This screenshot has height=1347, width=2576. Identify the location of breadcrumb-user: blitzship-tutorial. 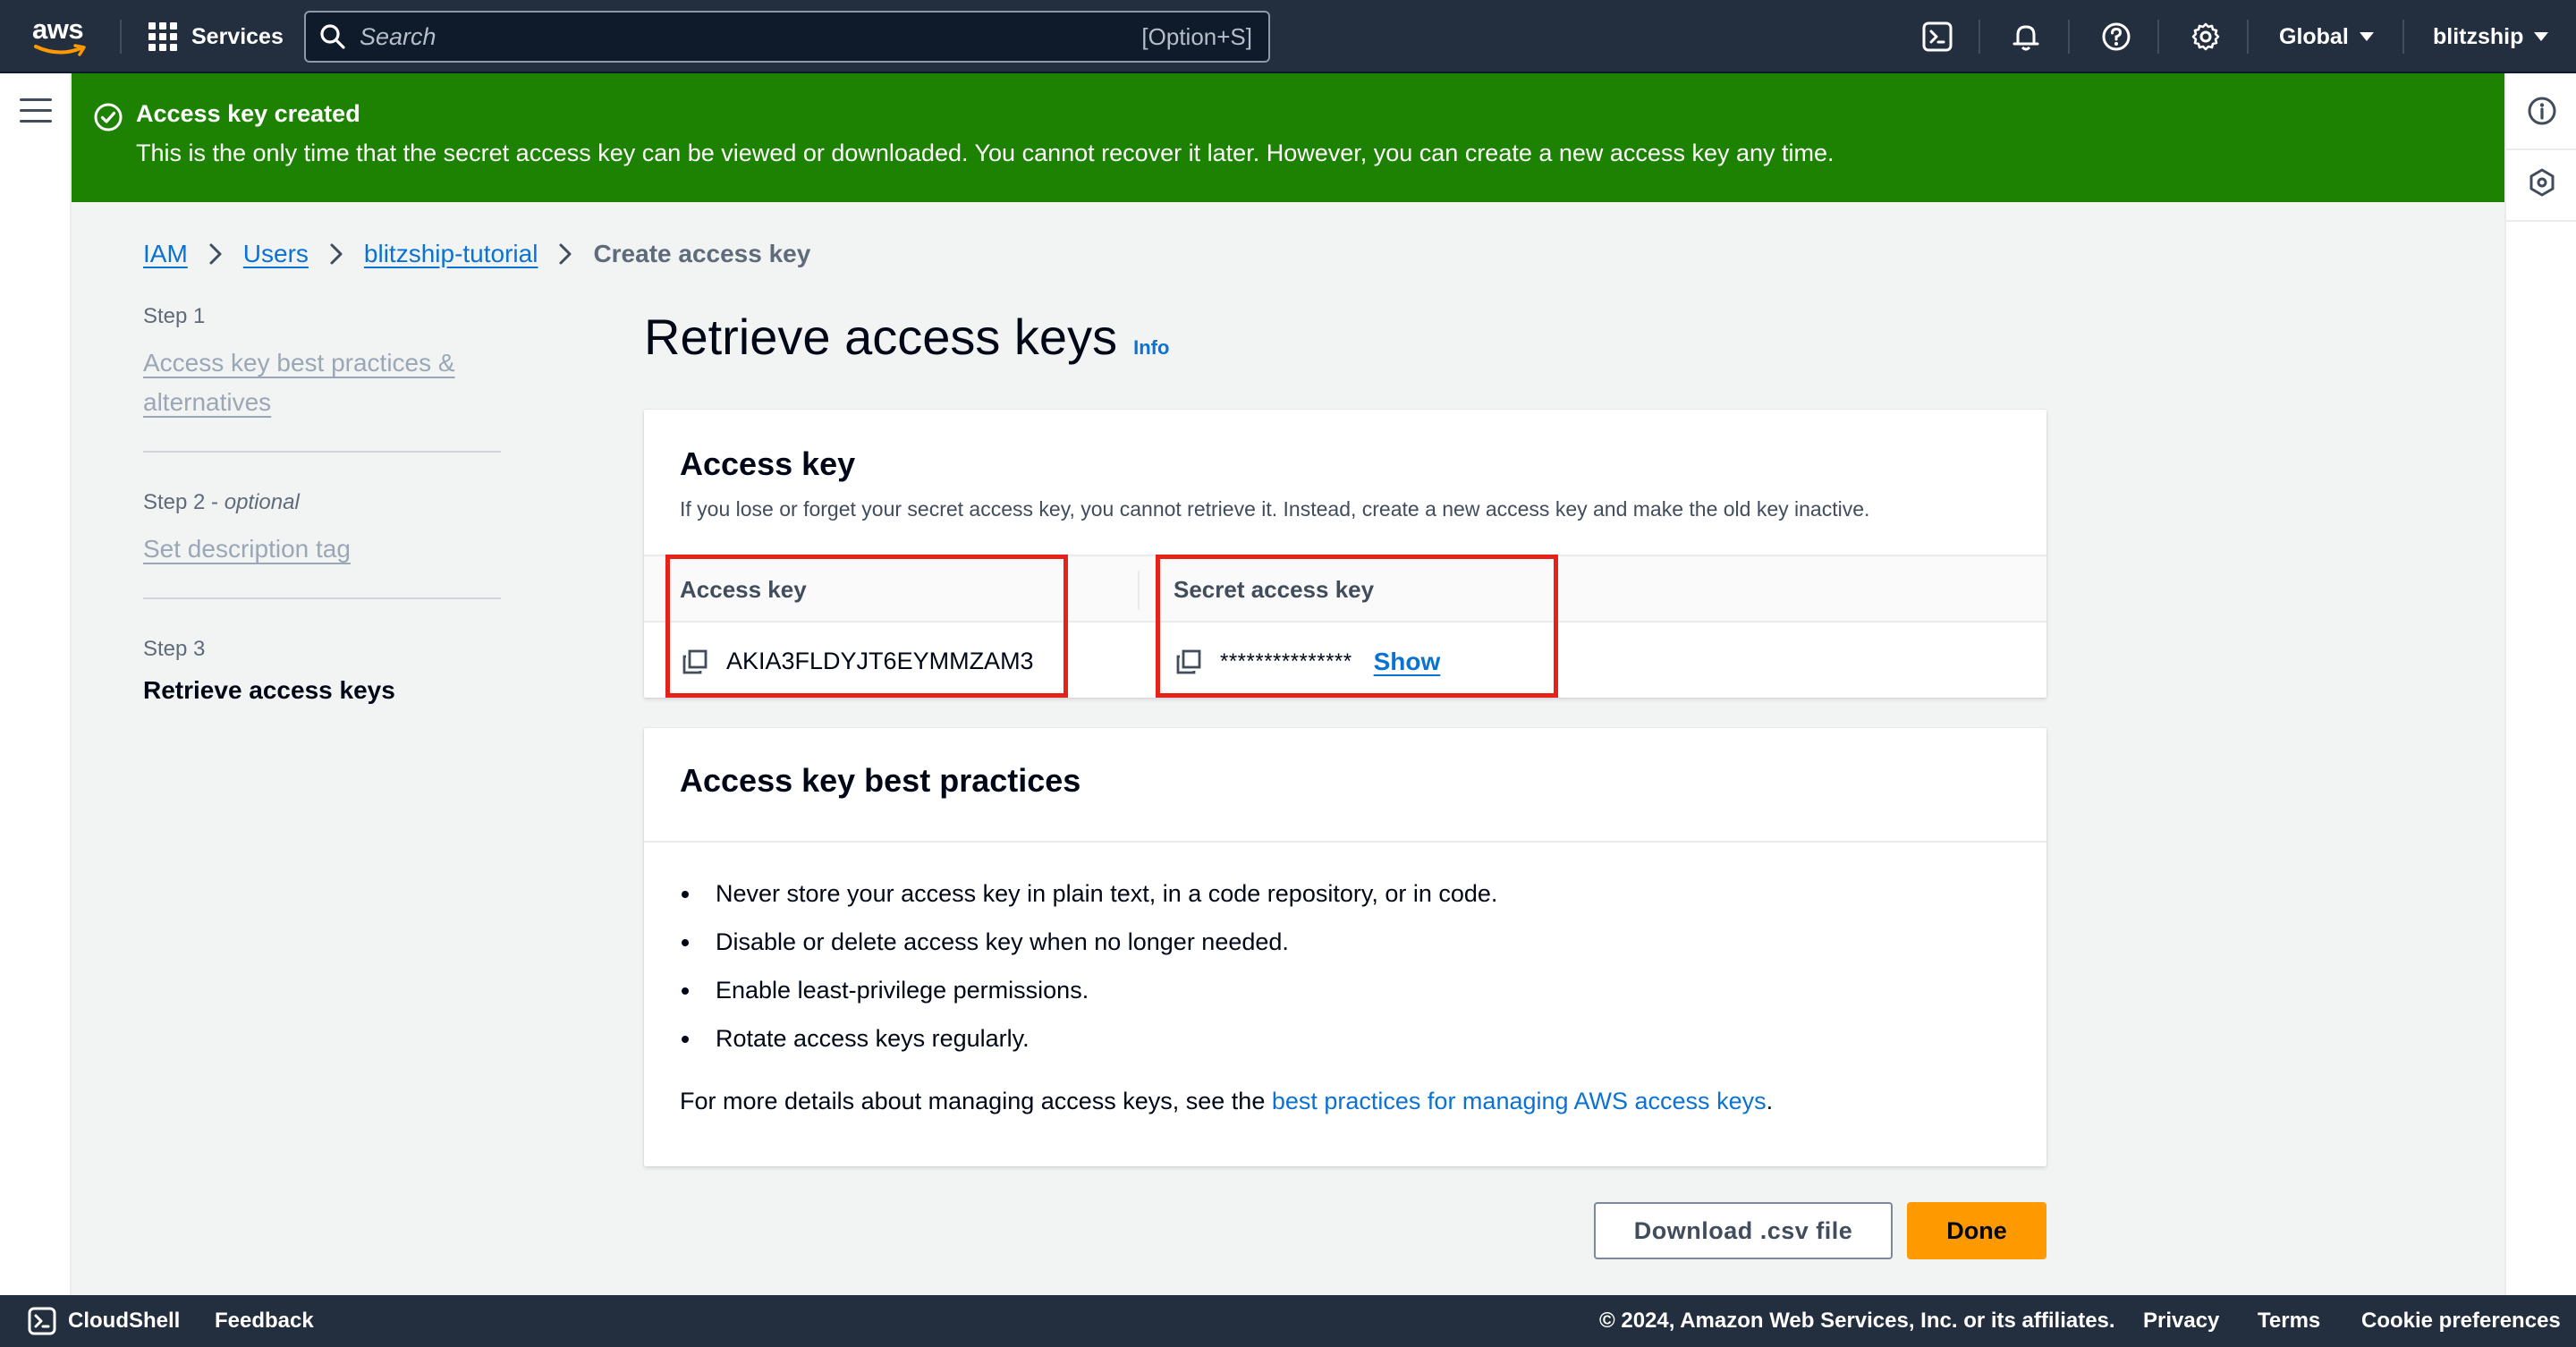
(451, 254).